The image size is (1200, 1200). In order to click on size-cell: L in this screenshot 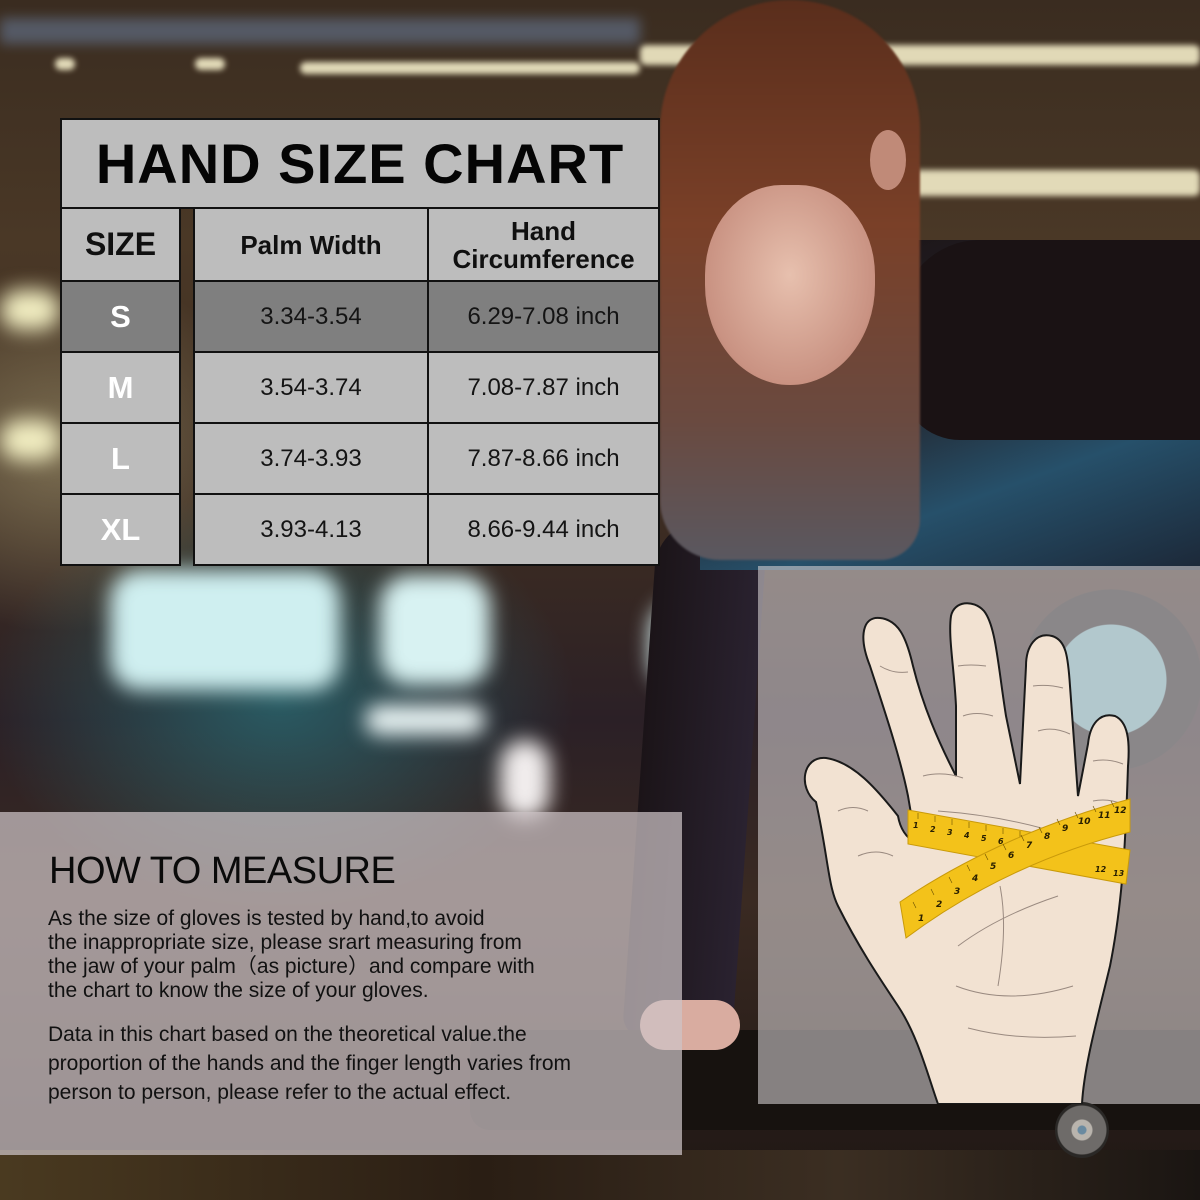, I will do `click(120, 458)`.